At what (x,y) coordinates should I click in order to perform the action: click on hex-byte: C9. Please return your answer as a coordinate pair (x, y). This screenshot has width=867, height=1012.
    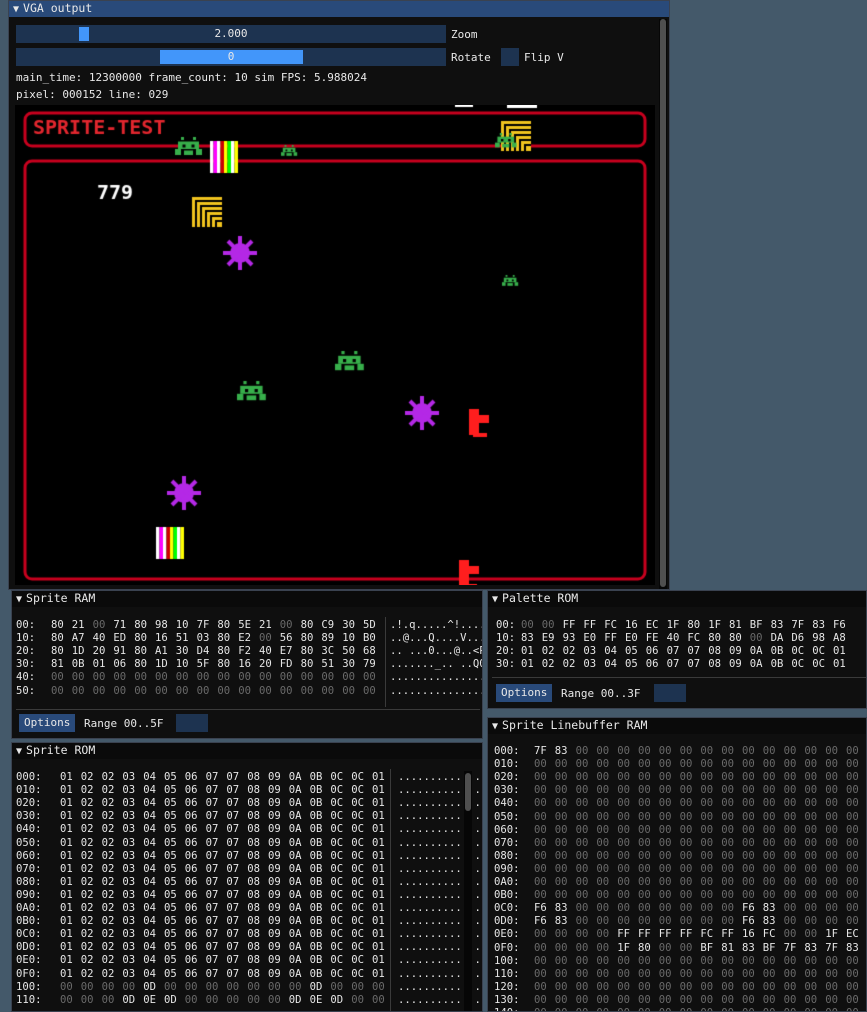
    Looking at the image, I should click on (327, 625).